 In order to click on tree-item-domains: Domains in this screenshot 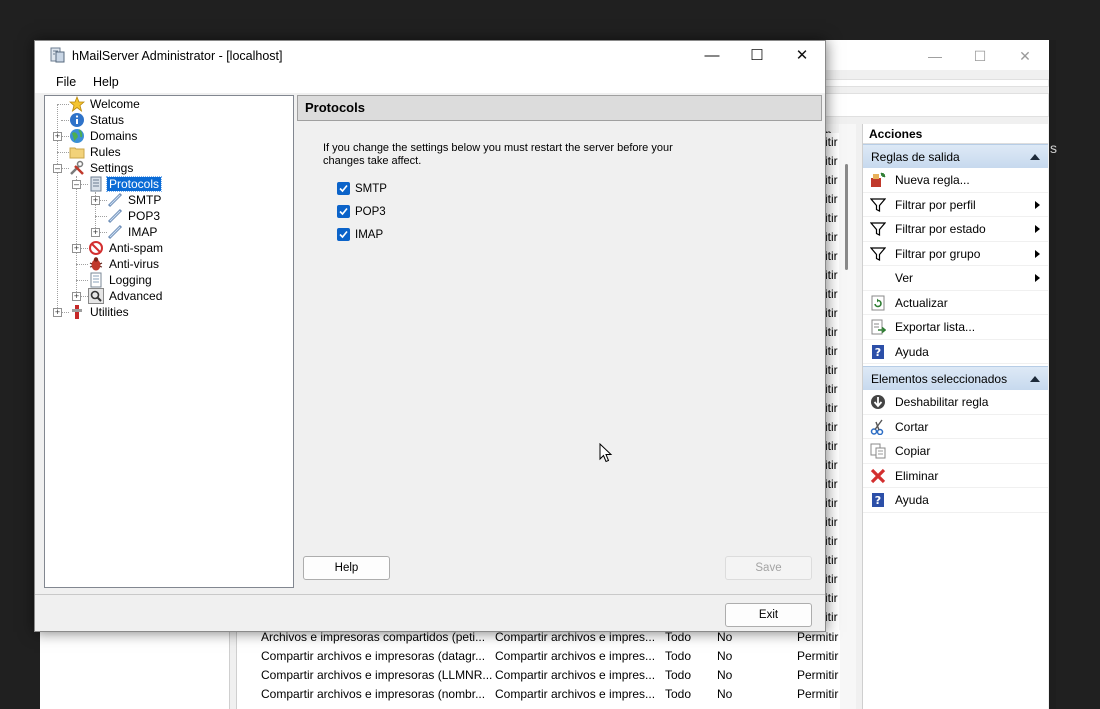, I will do `click(104, 136)`.